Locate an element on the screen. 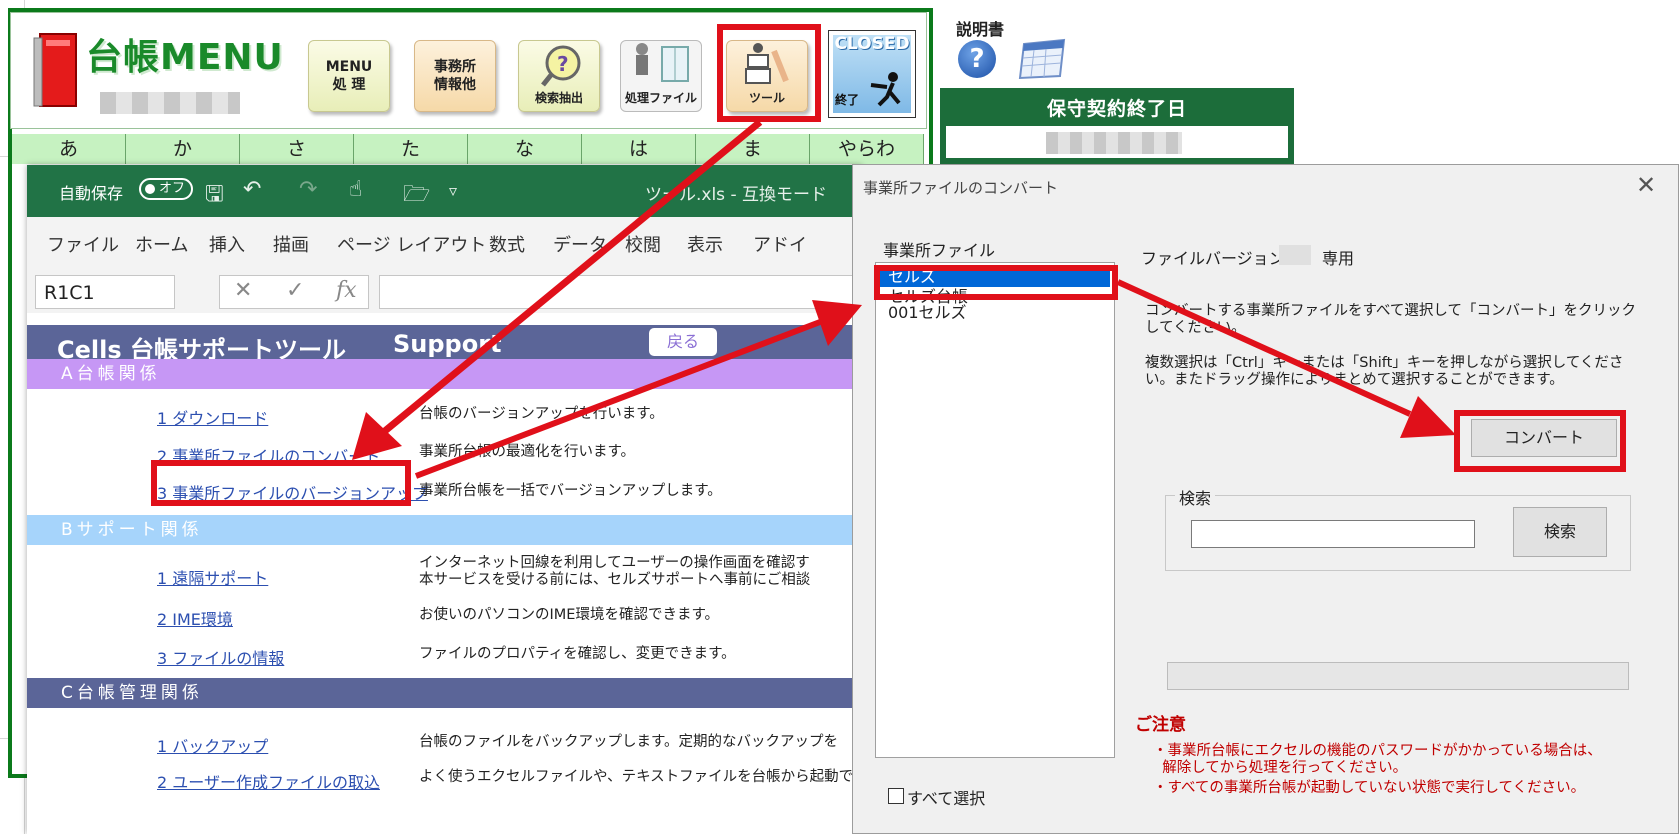  arrow-list-to-convert is located at coordinates (1264, 348).